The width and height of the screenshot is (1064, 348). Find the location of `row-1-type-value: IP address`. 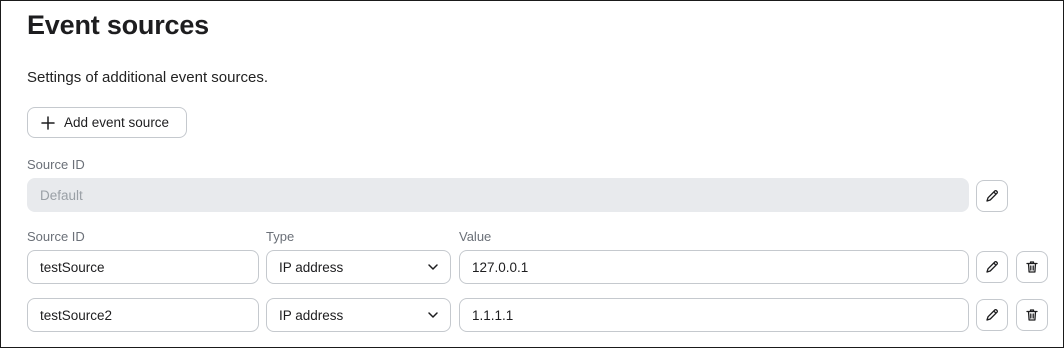

row-1-type-value: IP address is located at coordinates (311, 267).